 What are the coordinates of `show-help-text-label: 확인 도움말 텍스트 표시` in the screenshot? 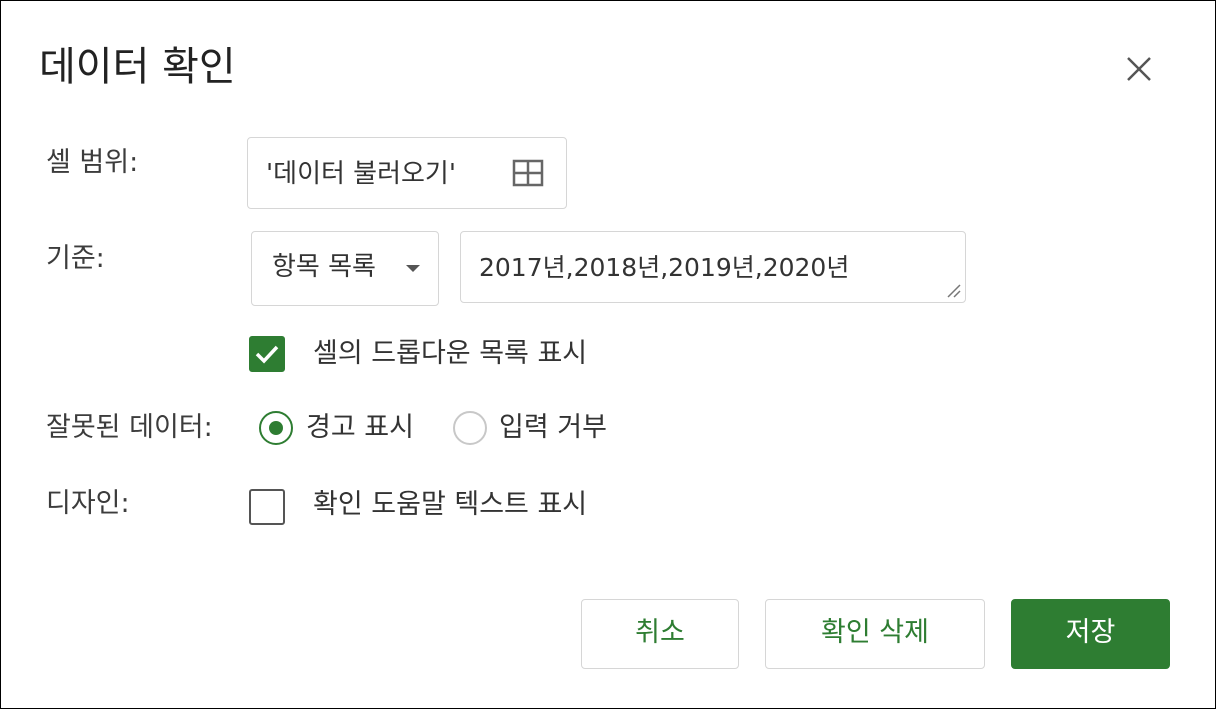 It's located at (450, 504).